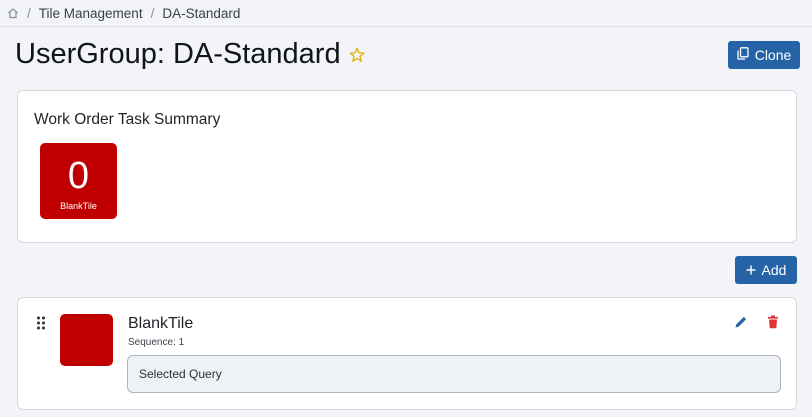  I want to click on plus-icon, so click(751, 270).